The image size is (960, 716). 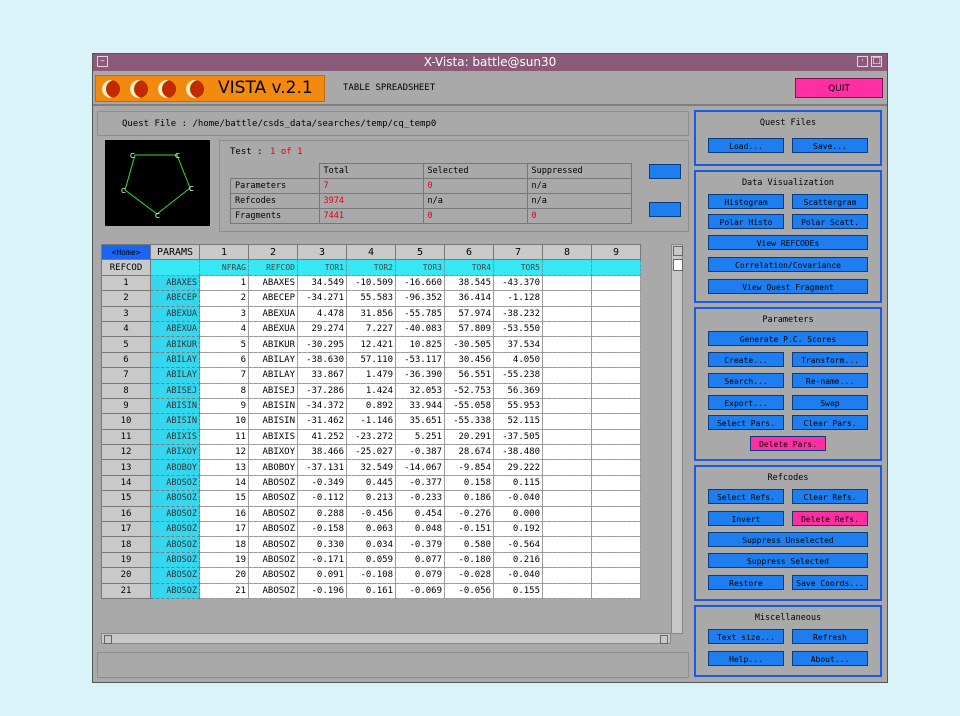 What do you see at coordinates (420, 560) in the screenshot?
I see `data-cell: 0.077` at bounding box center [420, 560].